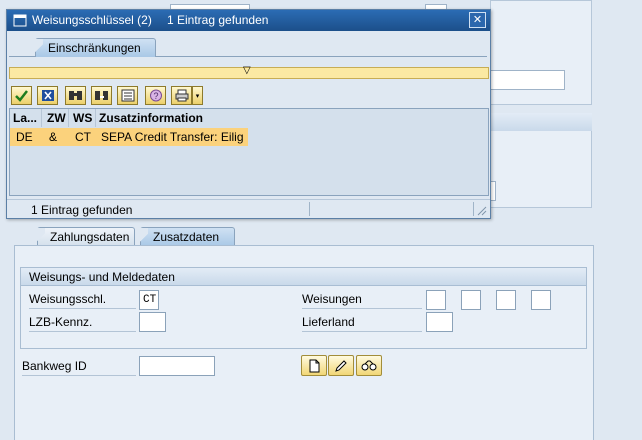 The width and height of the screenshot is (642, 440). What do you see at coordinates (20, 20) in the screenshot?
I see `window-icon` at bounding box center [20, 20].